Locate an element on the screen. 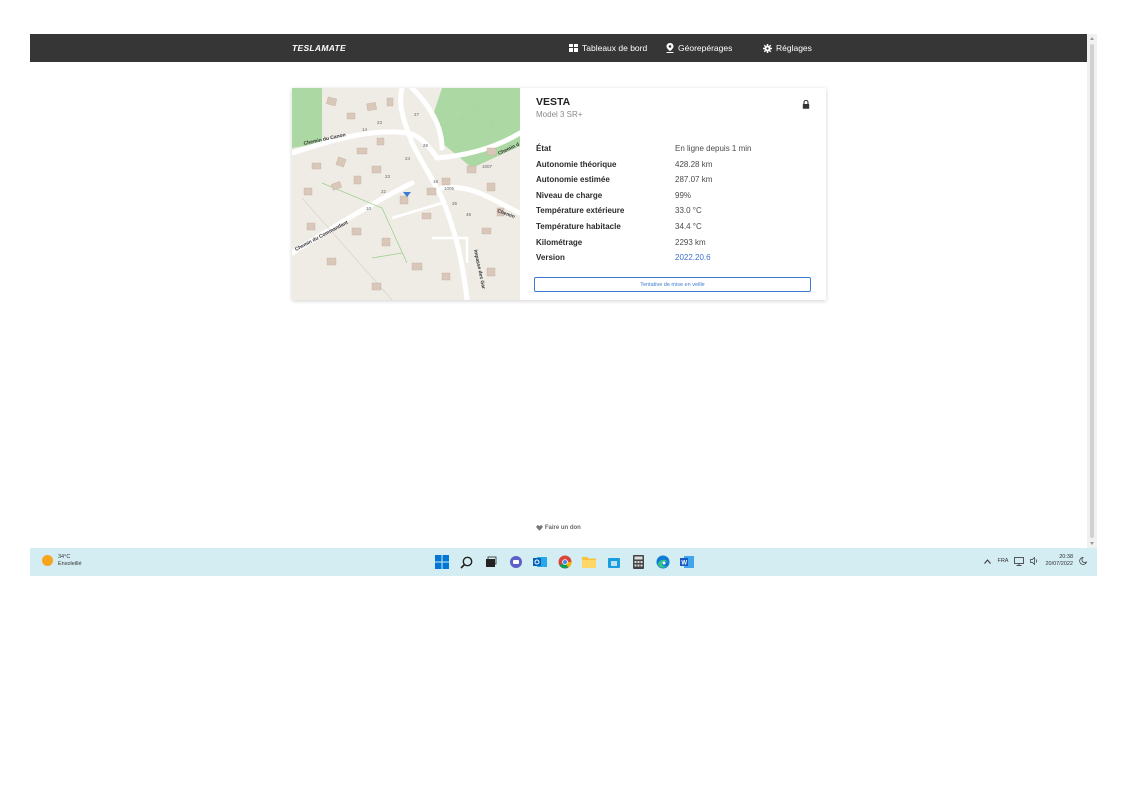 Image resolution: width=1131 pixels, height=800 pixels. nav-geofences-label: Géorepérages is located at coordinates (705, 48).